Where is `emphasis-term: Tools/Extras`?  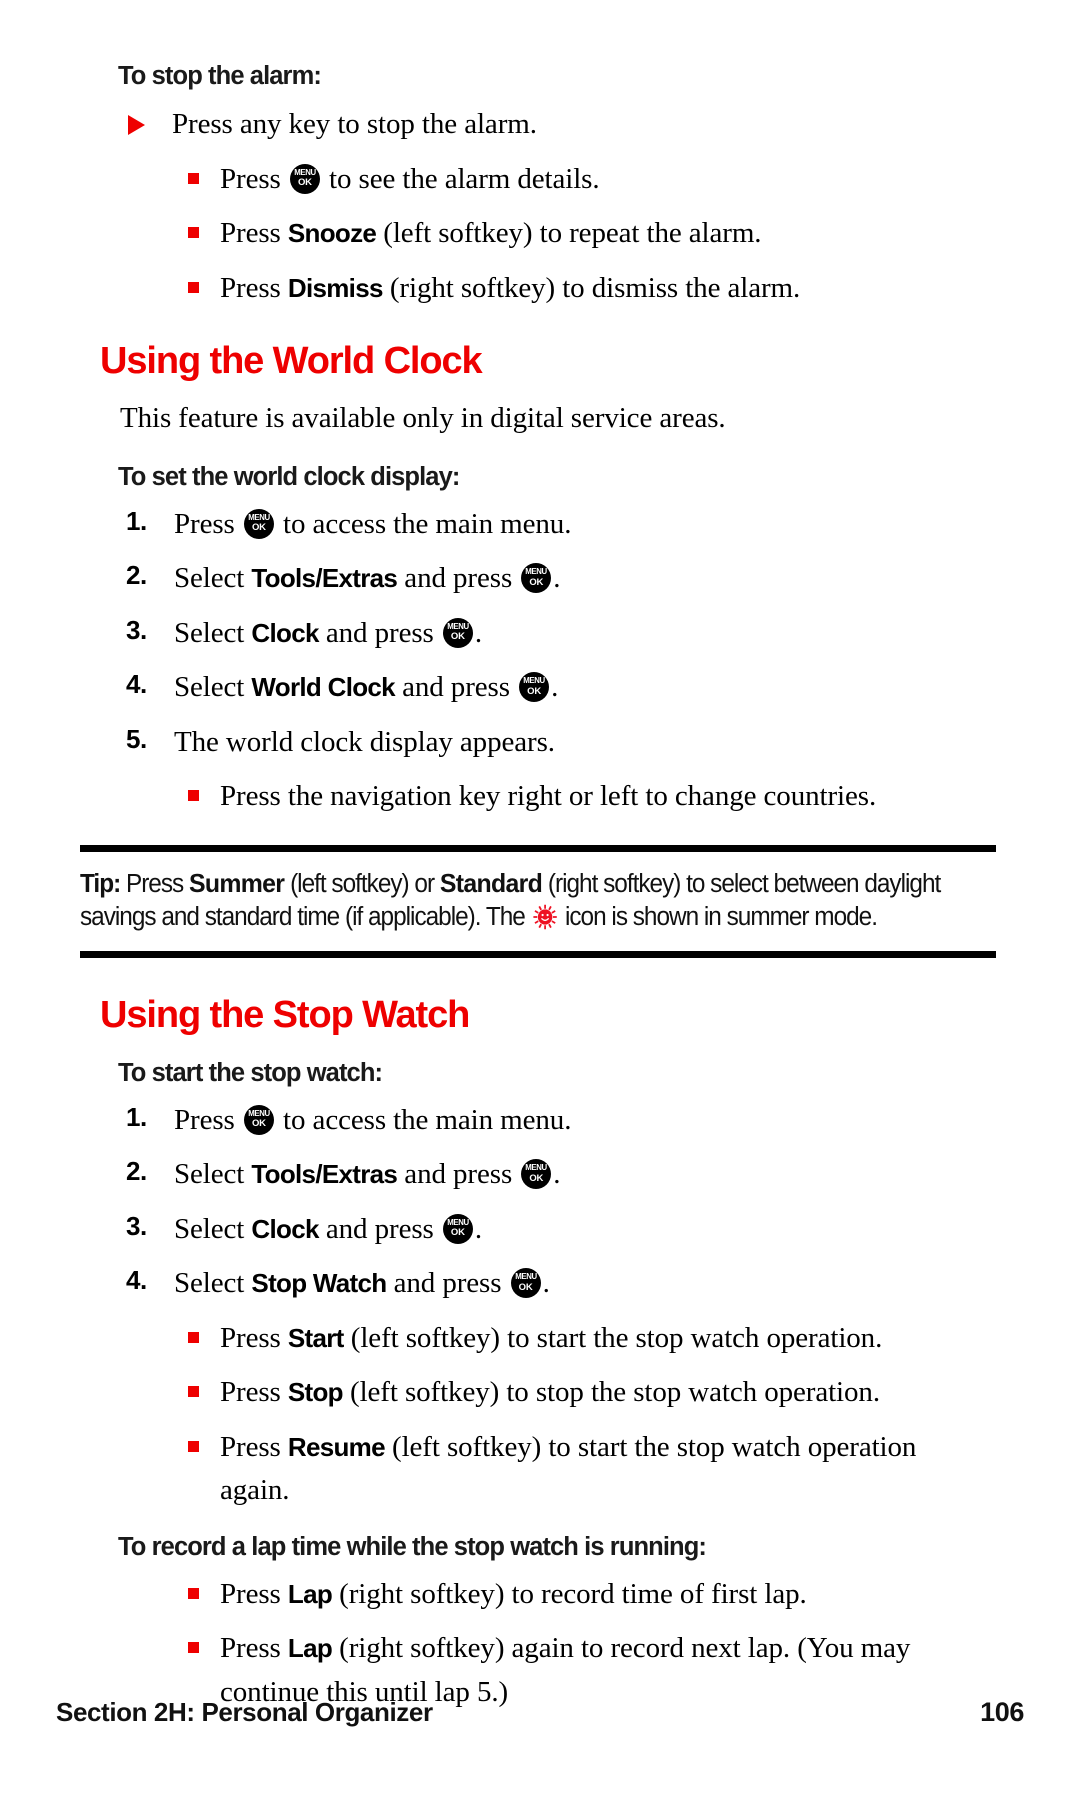
emphasis-term: Tools/Extras is located at coordinates (324, 578).